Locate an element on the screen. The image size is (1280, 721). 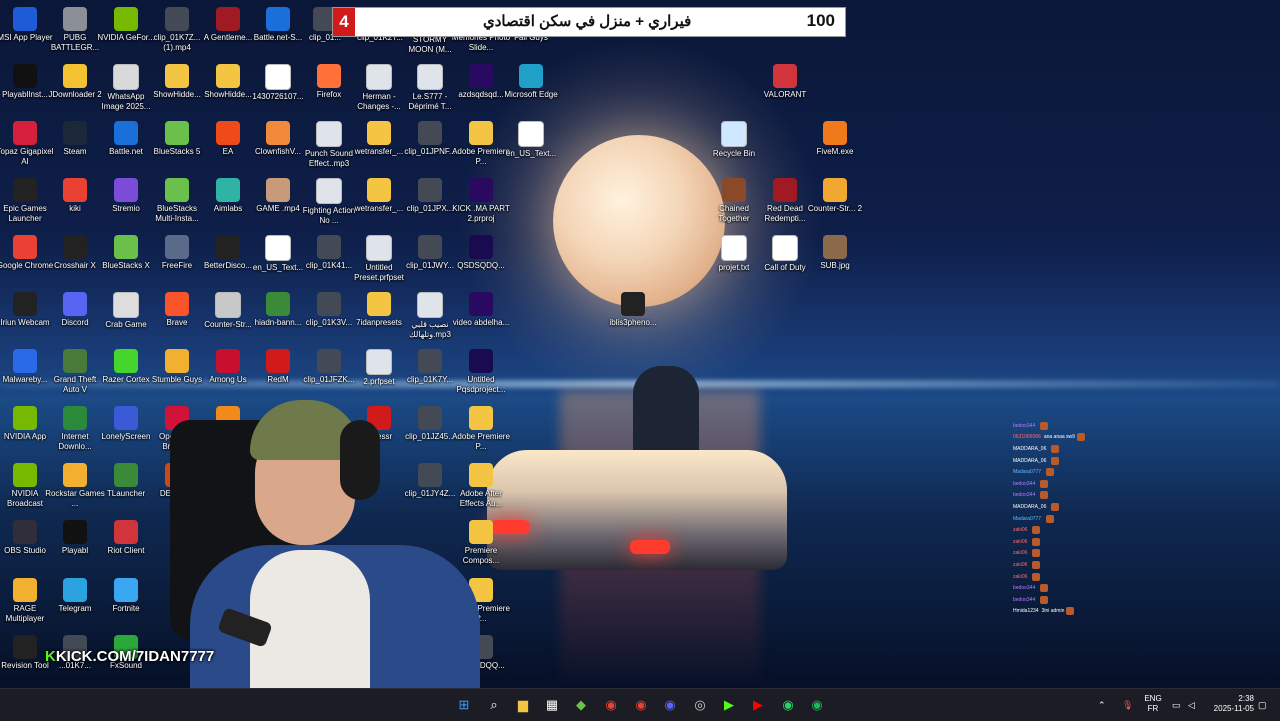
desktop-icon: Punch Sound Effect..mp3 is located at coordinates (329, 143).